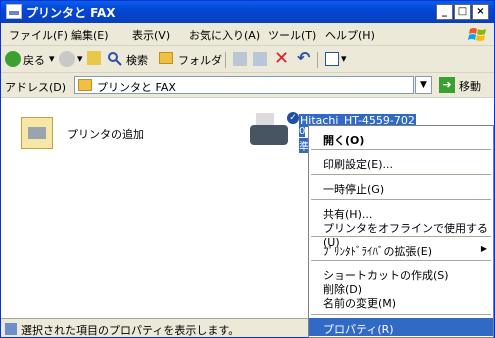 The width and height of the screenshot is (495, 338). Describe the element at coordinates (292, 35) in the screenshot. I see `menu-tools: ツール(T)` at that location.